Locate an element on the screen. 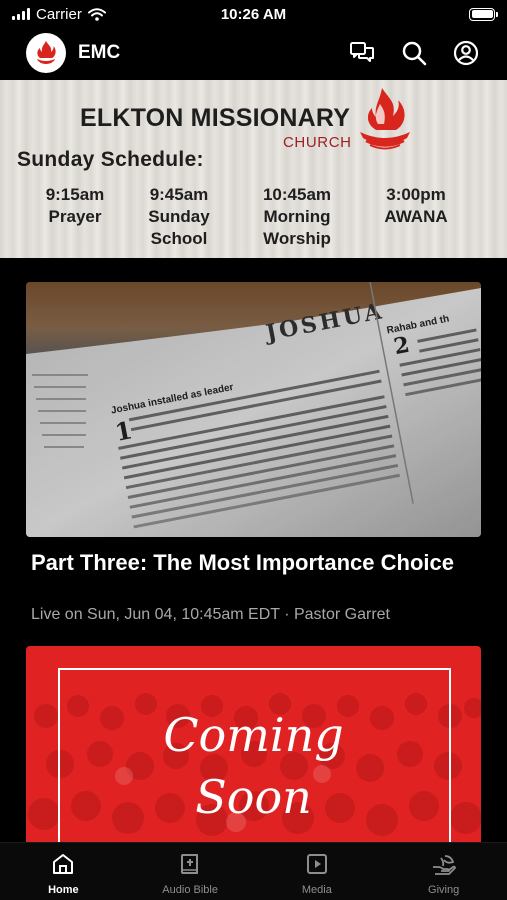  status-bar: Carrier 10:26 AM is located at coordinates (253, 14).